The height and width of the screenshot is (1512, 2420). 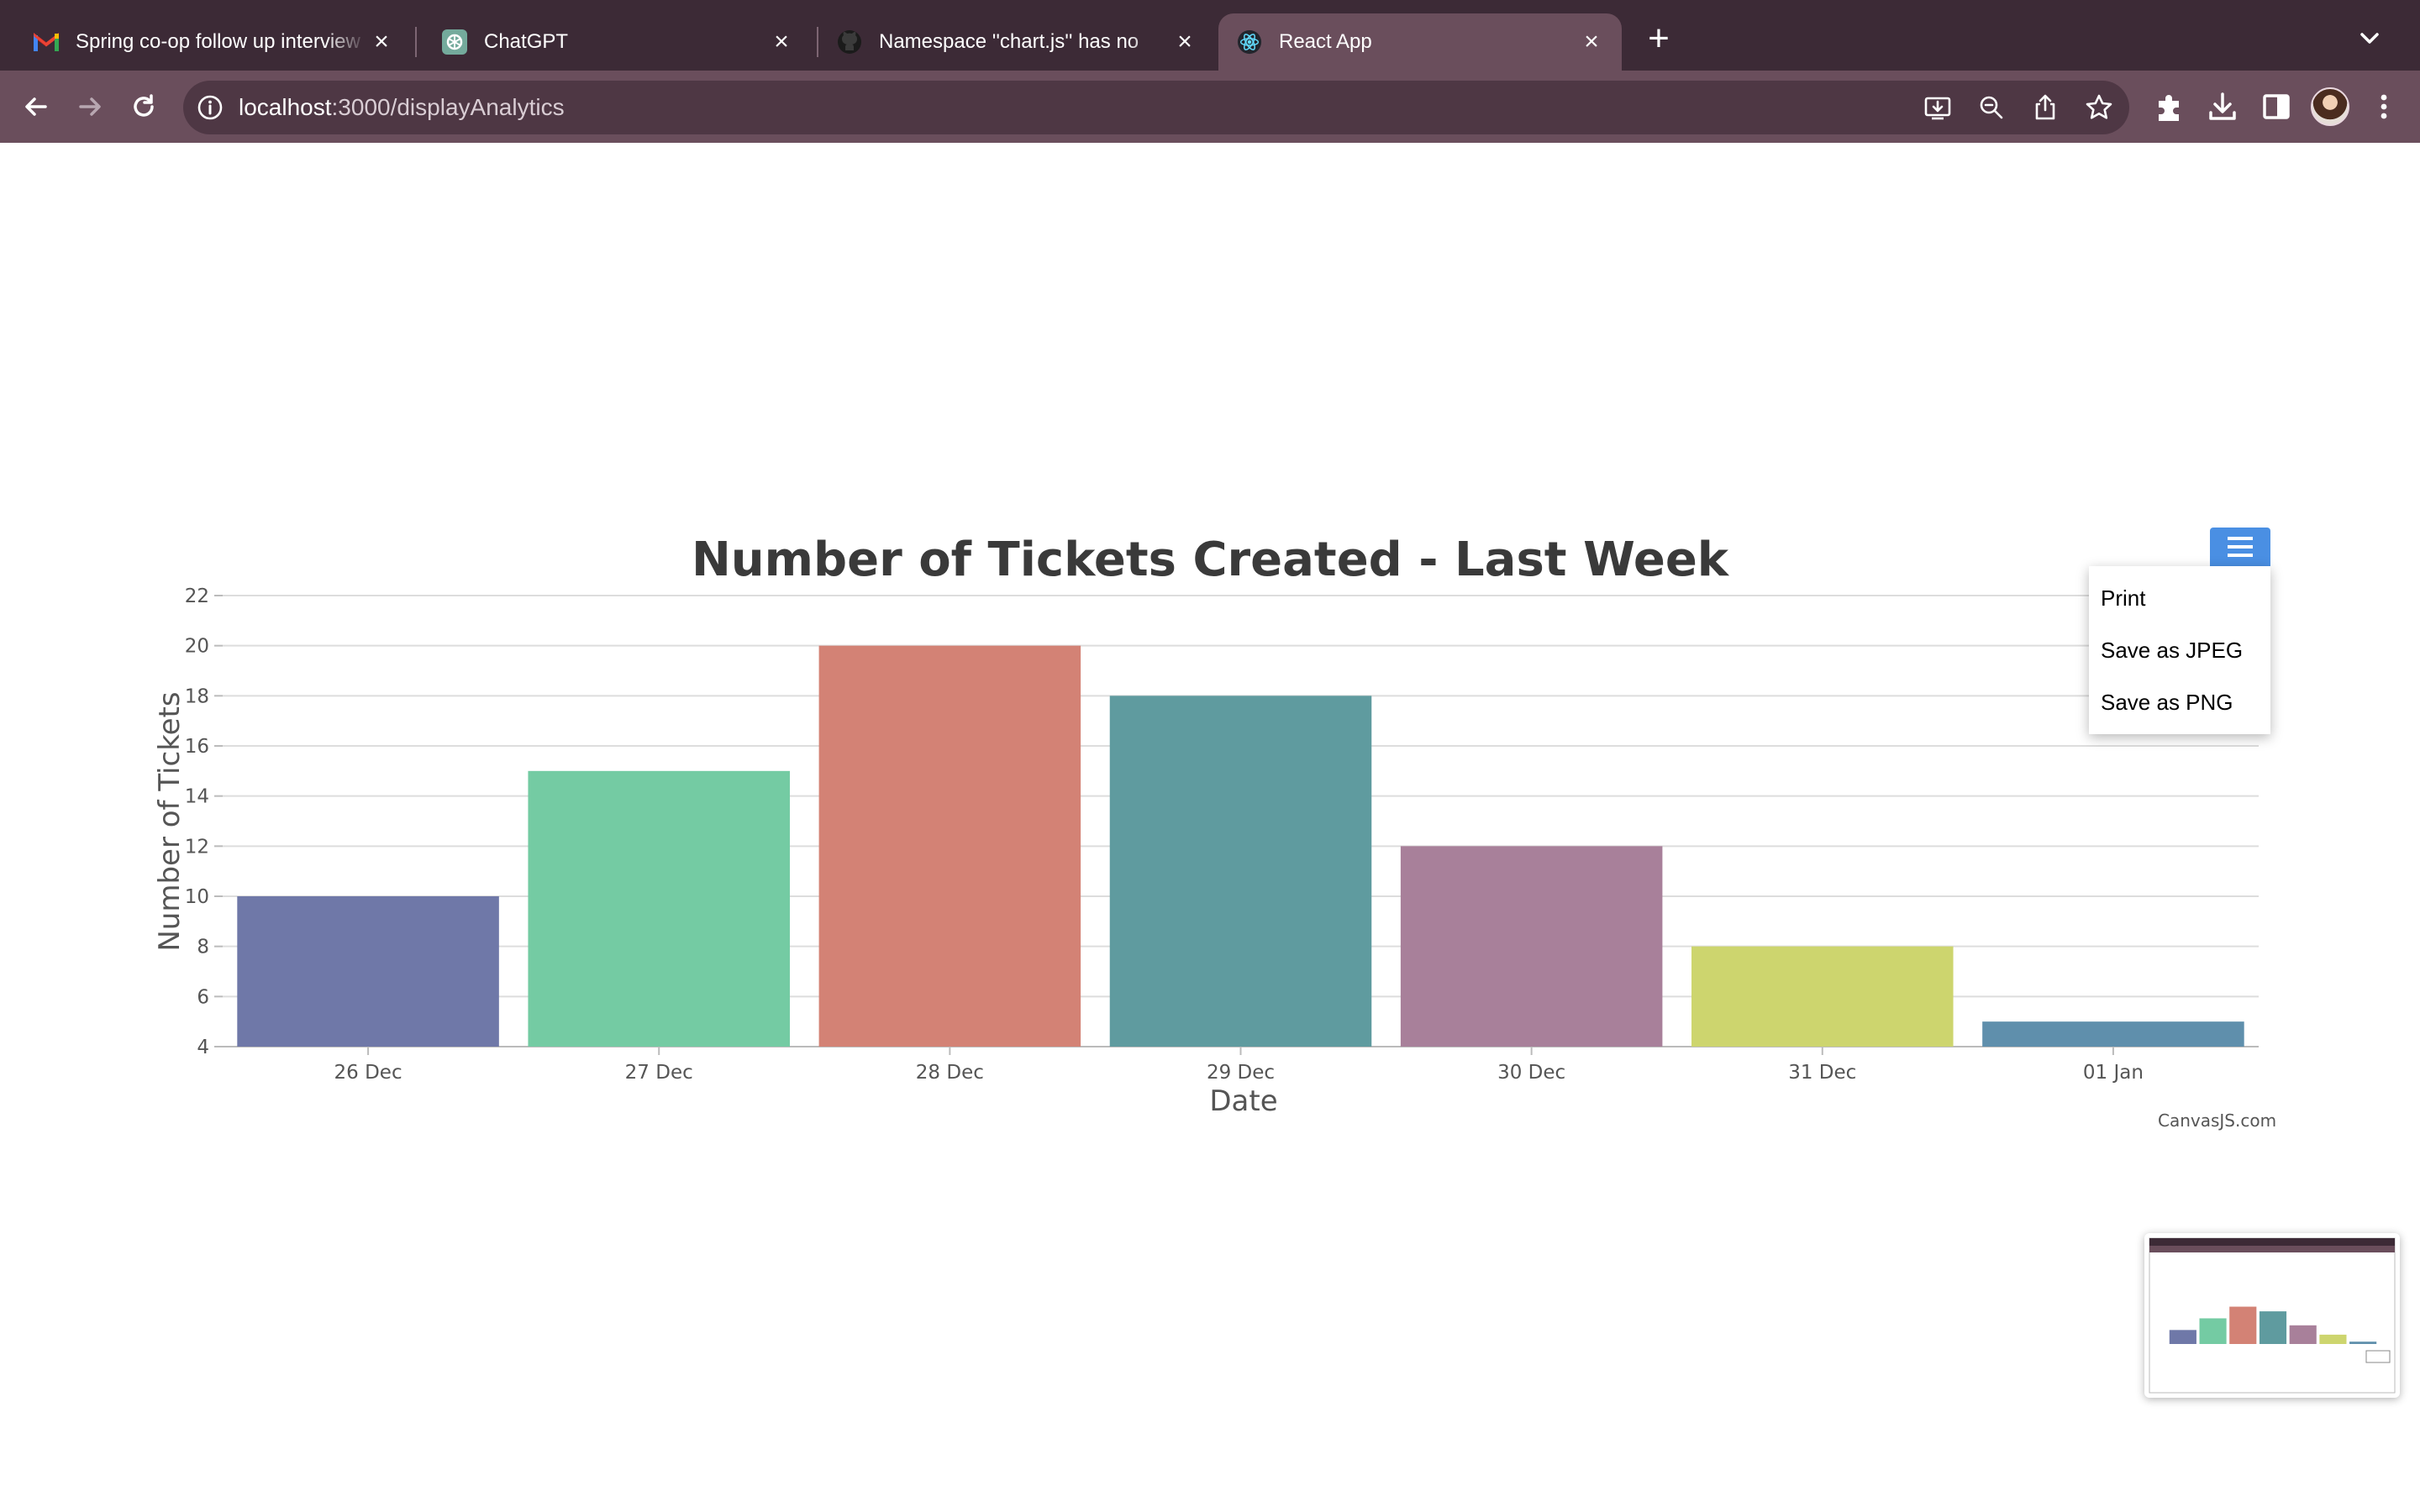 What do you see at coordinates (197, 897) in the screenshot?
I see `y-tick-label: 10` at bounding box center [197, 897].